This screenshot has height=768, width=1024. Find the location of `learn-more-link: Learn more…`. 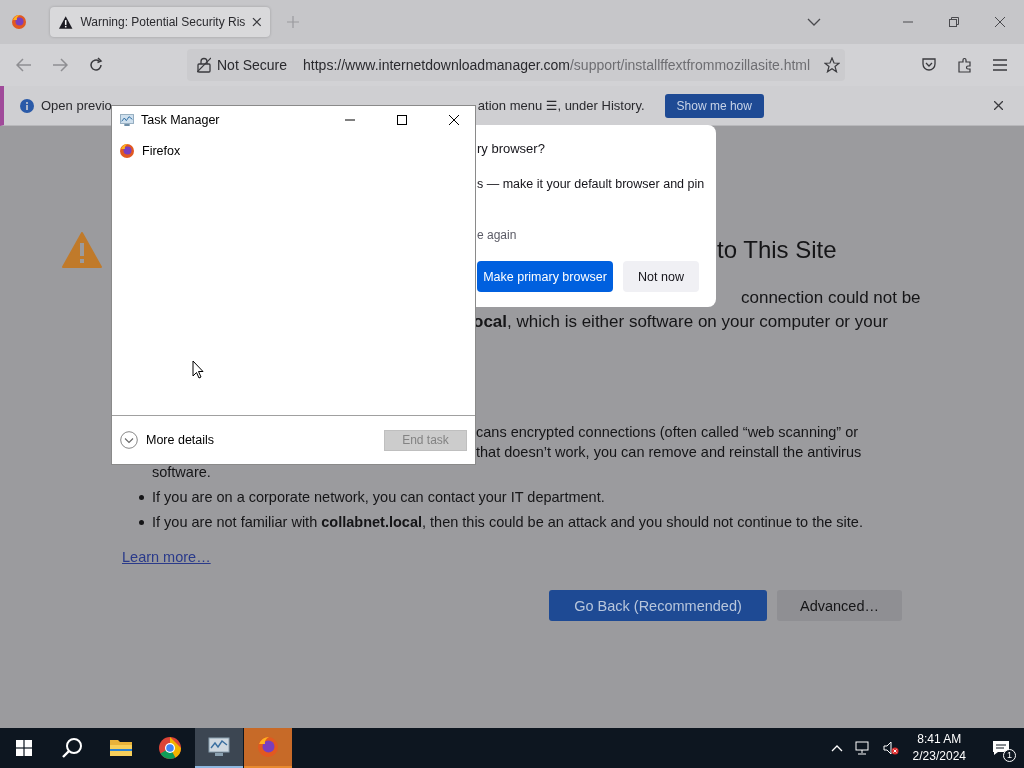

learn-more-link: Learn more… is located at coordinates (166, 557).